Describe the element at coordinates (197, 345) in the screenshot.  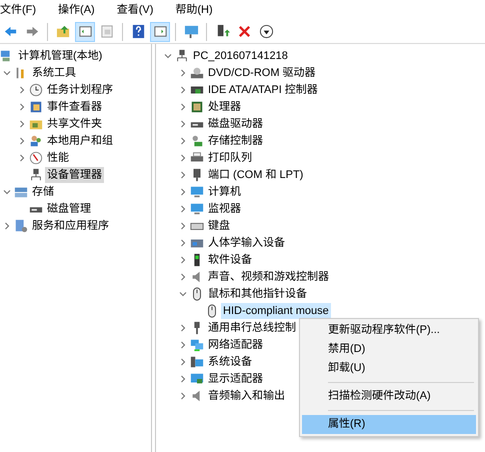
I see `network-icon` at that location.